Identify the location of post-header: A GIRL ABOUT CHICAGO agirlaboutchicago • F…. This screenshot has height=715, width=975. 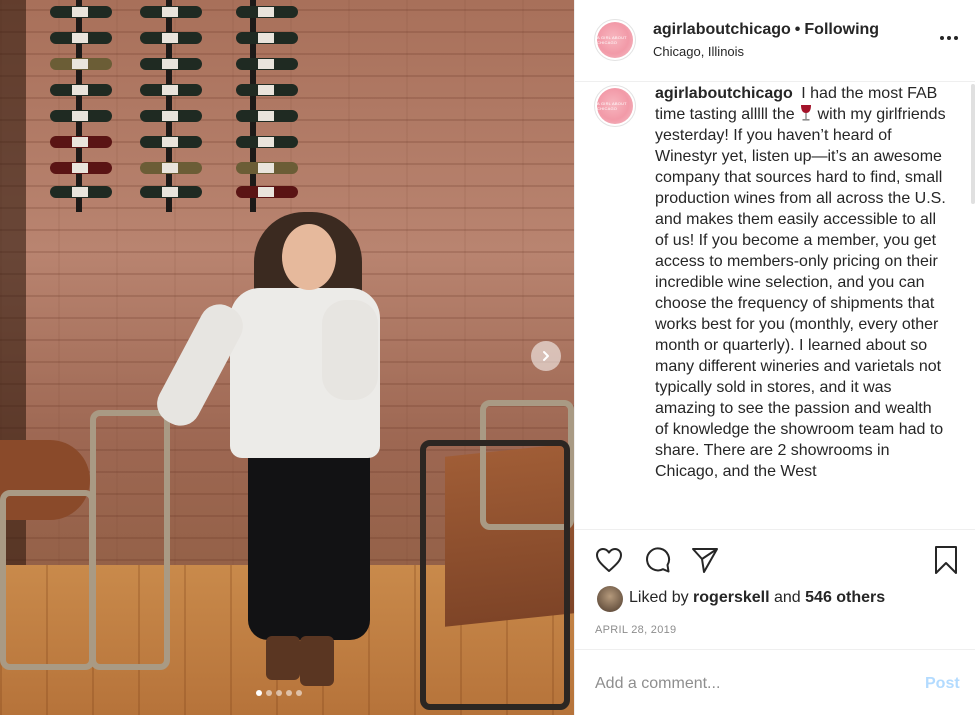
(775, 41).